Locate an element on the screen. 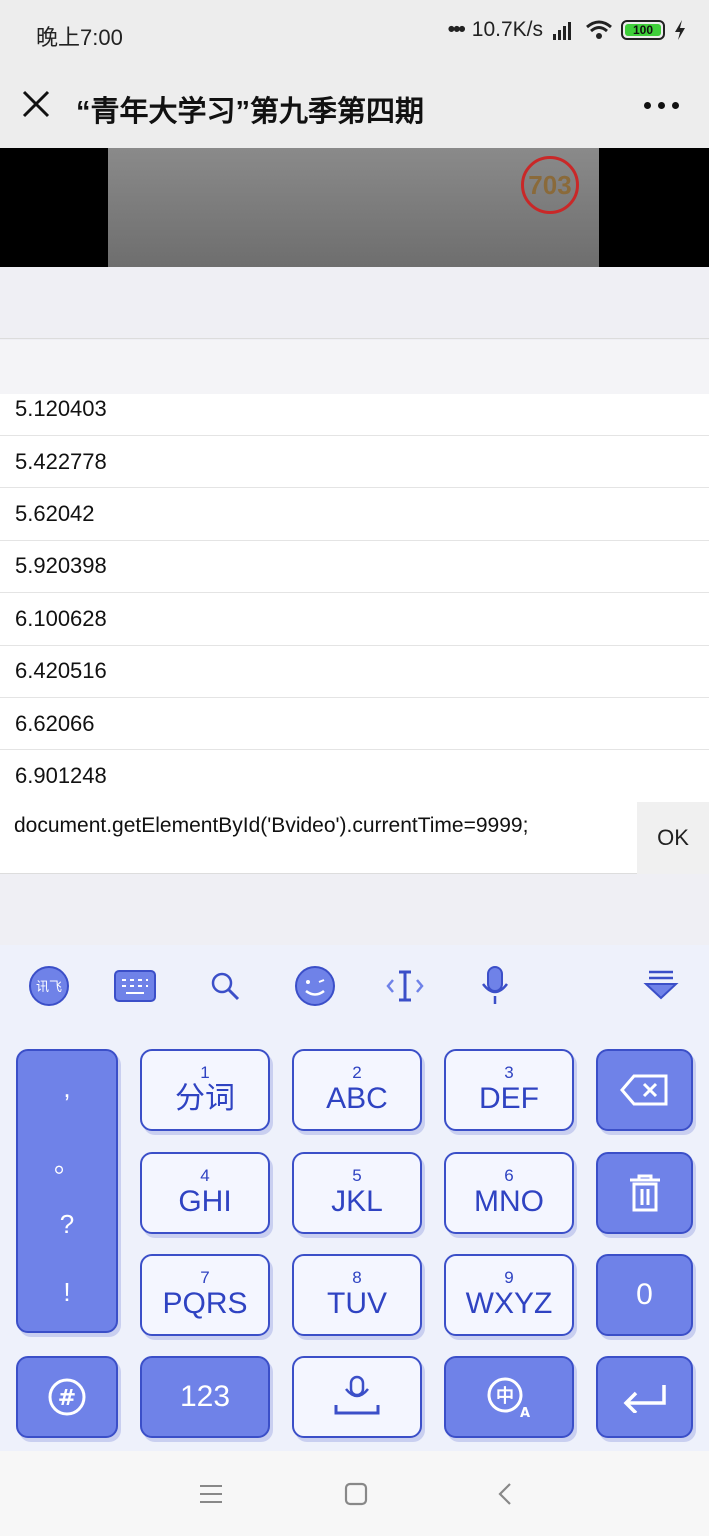  emoji-icon is located at coordinates (315, 986).